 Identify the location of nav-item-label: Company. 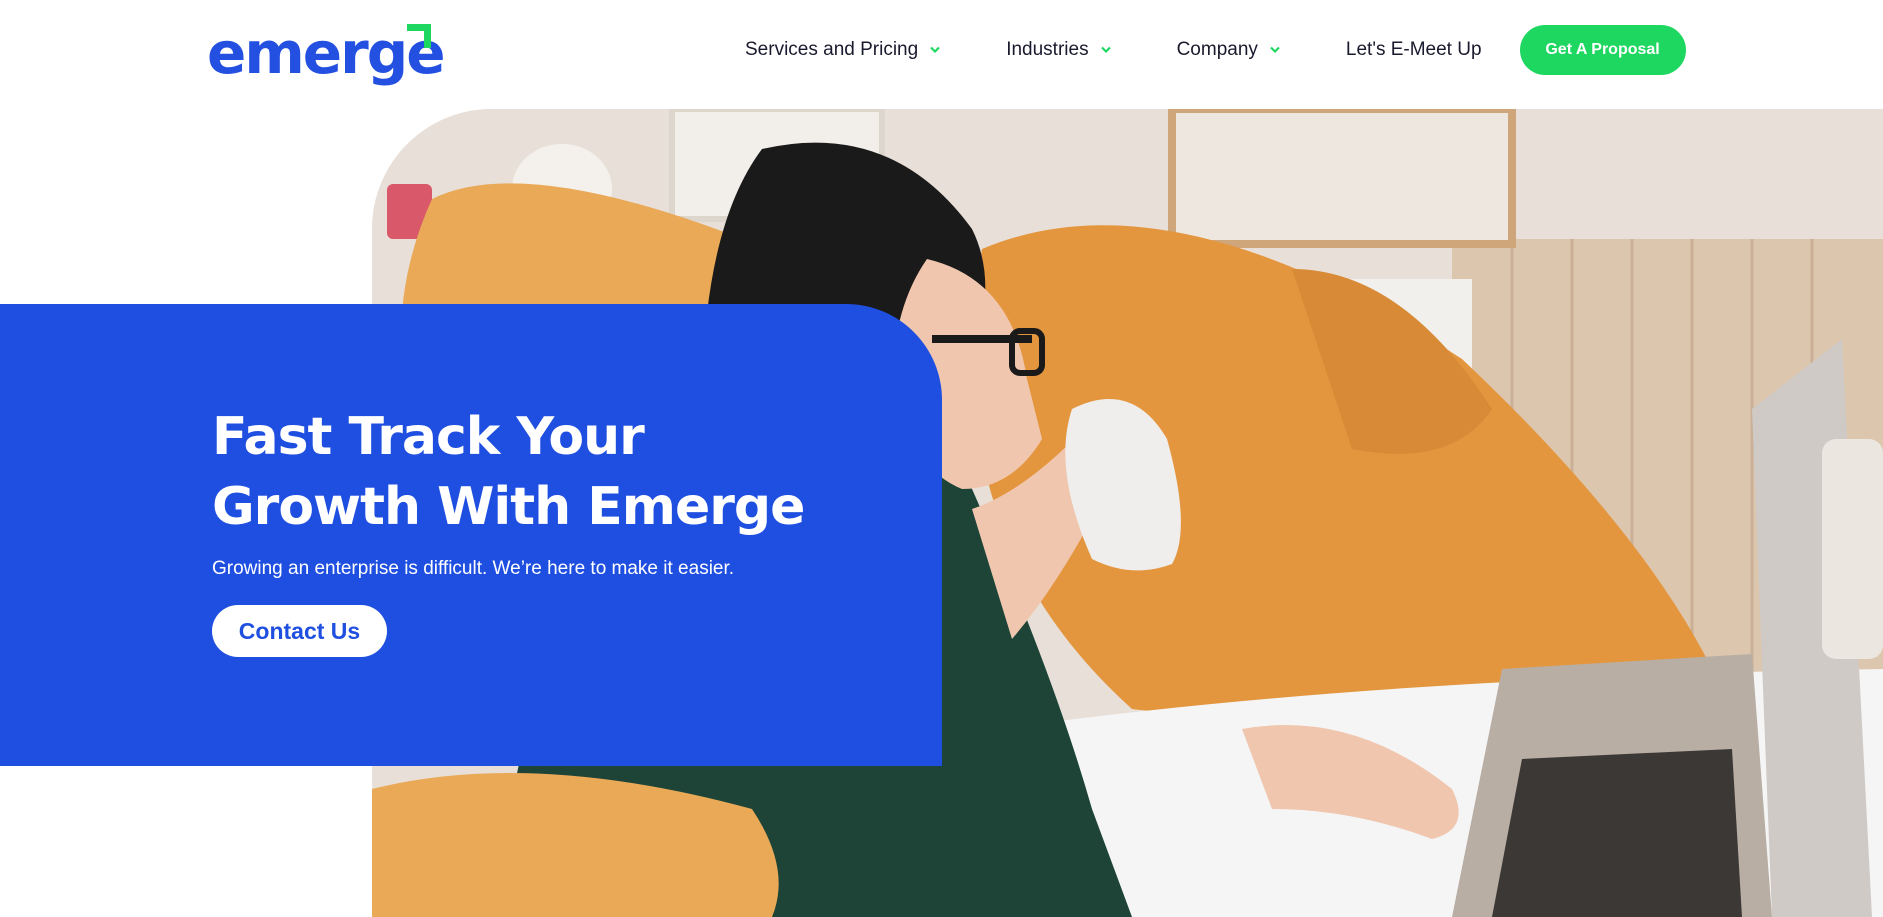
(1217, 49).